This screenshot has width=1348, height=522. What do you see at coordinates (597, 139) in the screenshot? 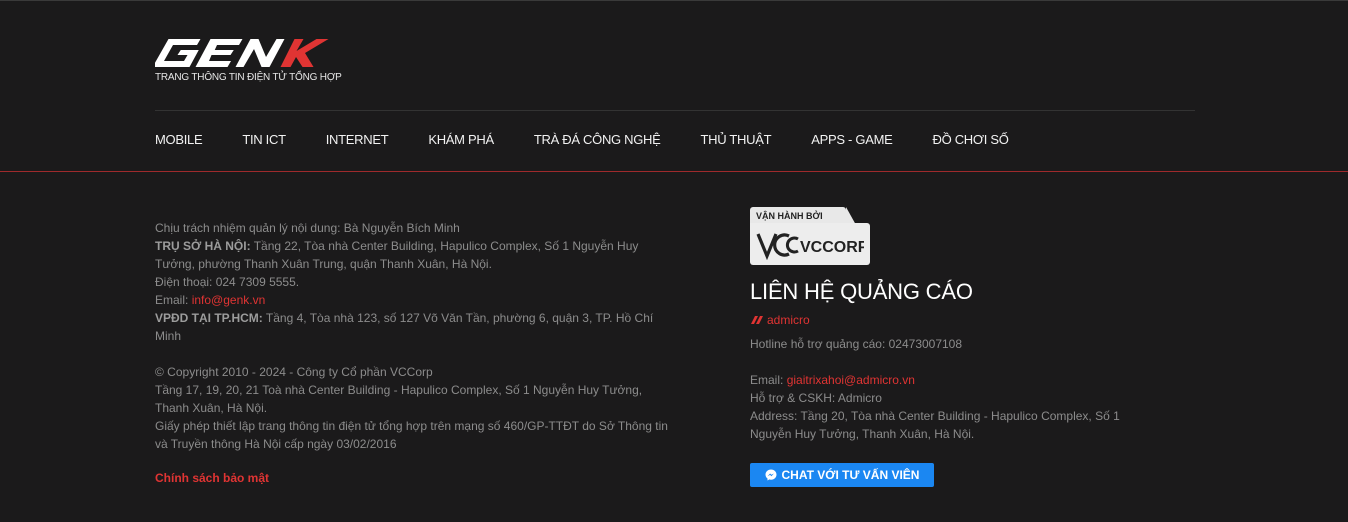
I see `nav-item-tra-da-cong-nghe: TRÀ ĐÁ CÔNG NGHỆ` at bounding box center [597, 139].